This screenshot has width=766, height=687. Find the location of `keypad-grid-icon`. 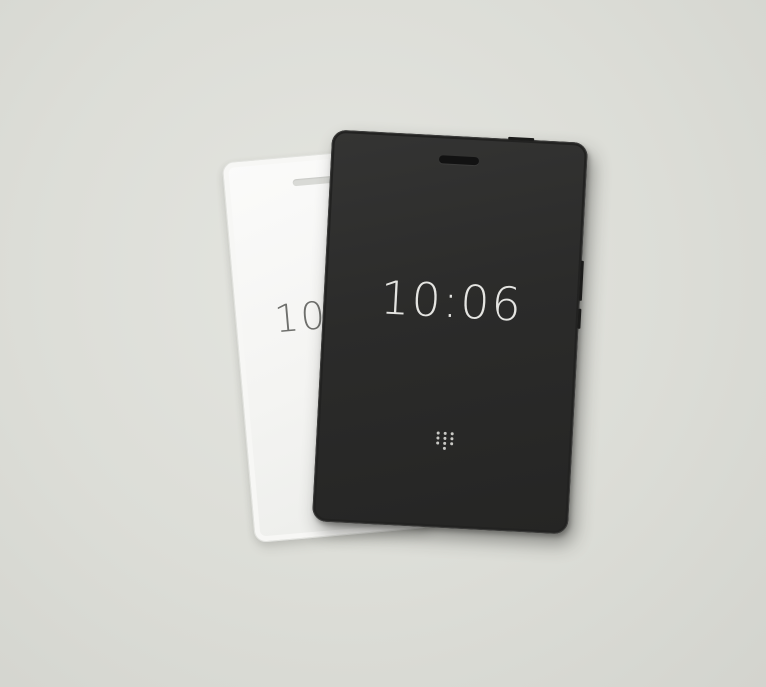

keypad-grid-icon is located at coordinates (444, 440).